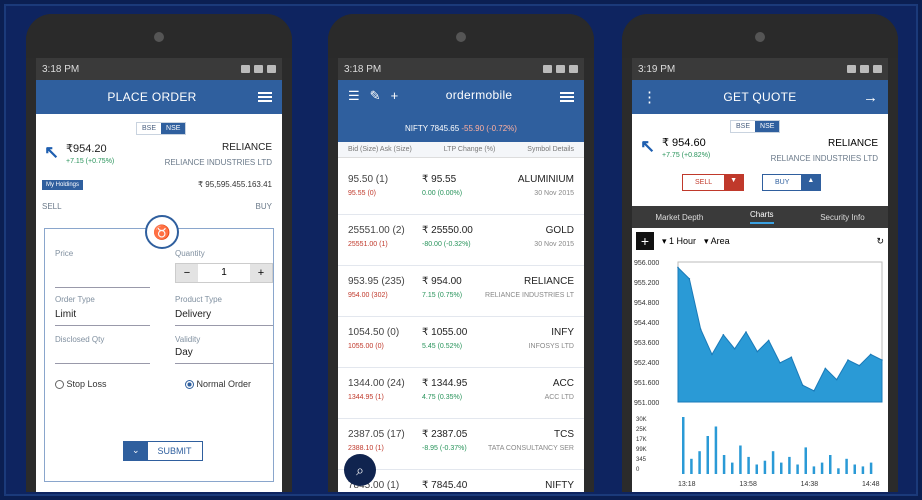  I want to click on symbol-value: ACC, so click(563, 383).